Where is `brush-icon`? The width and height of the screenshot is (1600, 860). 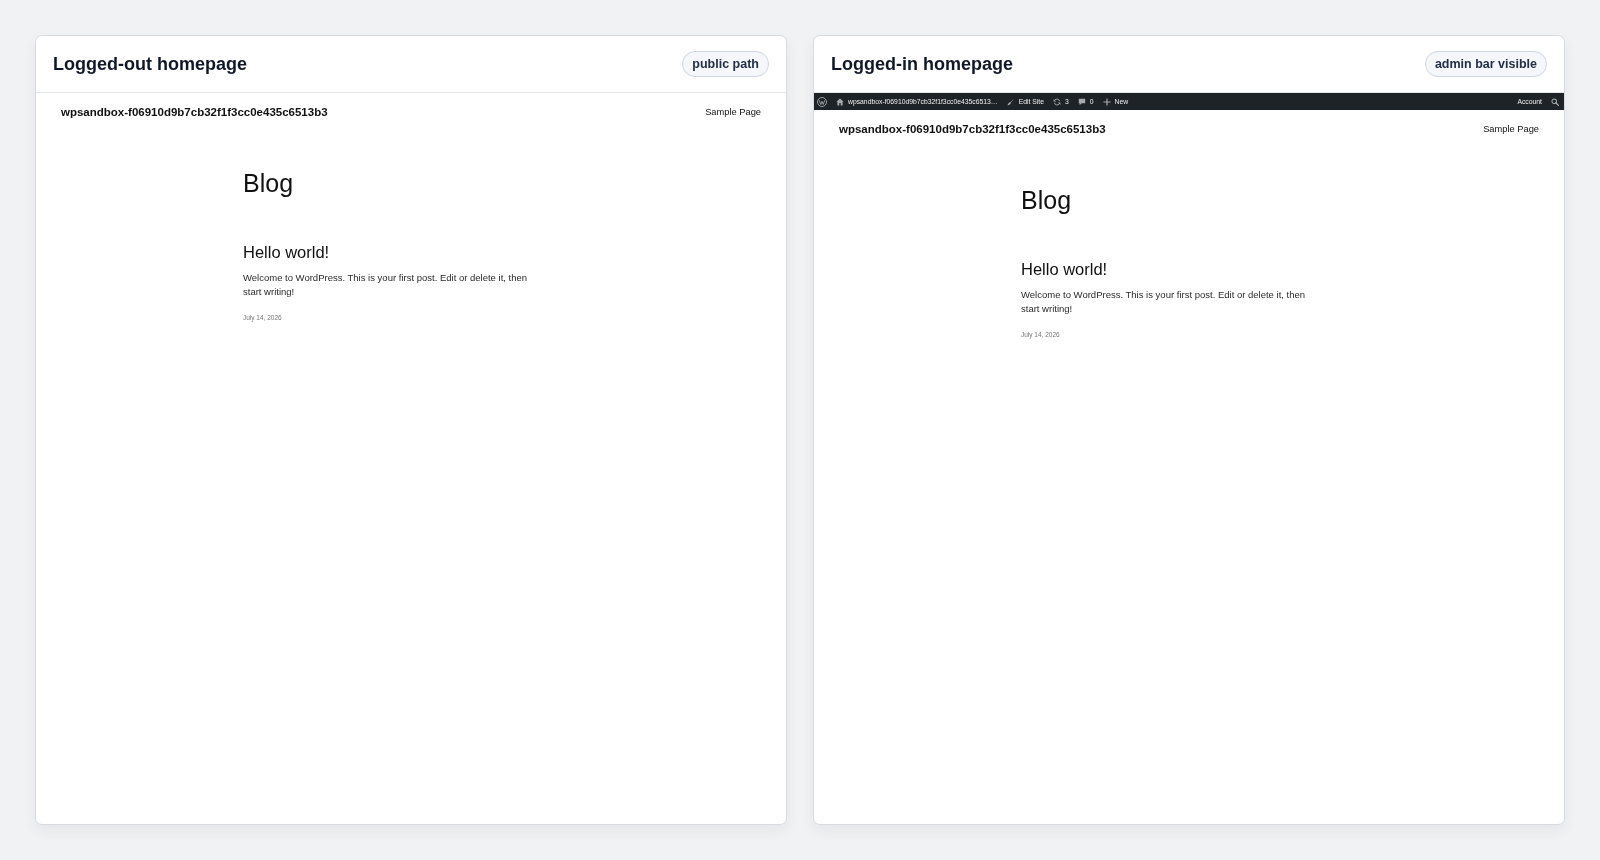
brush-icon is located at coordinates (1010, 101).